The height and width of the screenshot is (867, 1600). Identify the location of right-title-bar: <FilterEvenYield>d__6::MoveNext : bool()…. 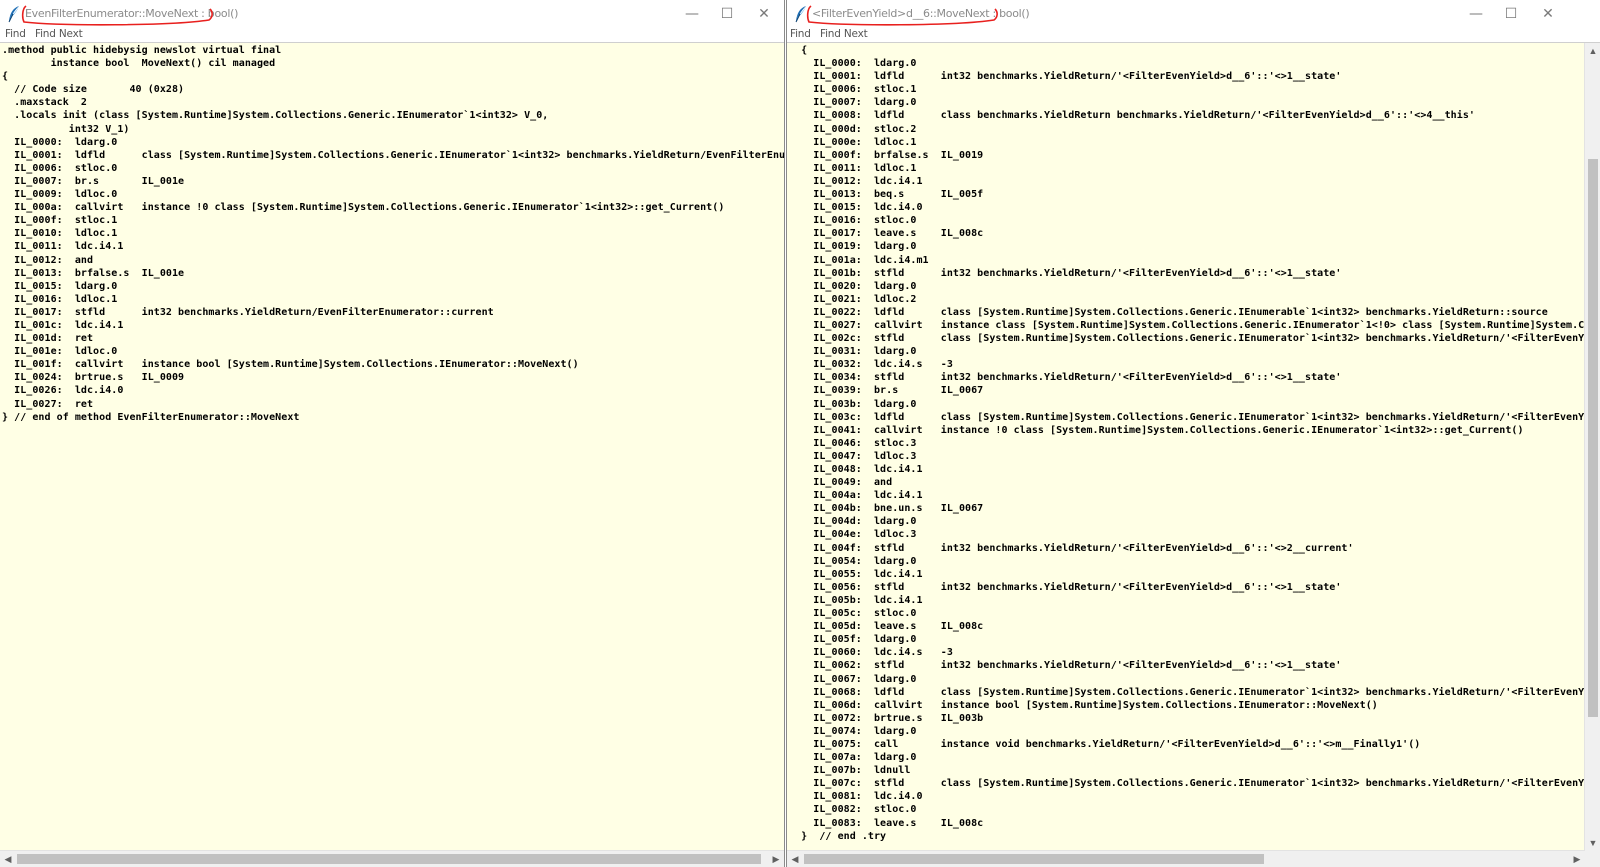
(1193, 14).